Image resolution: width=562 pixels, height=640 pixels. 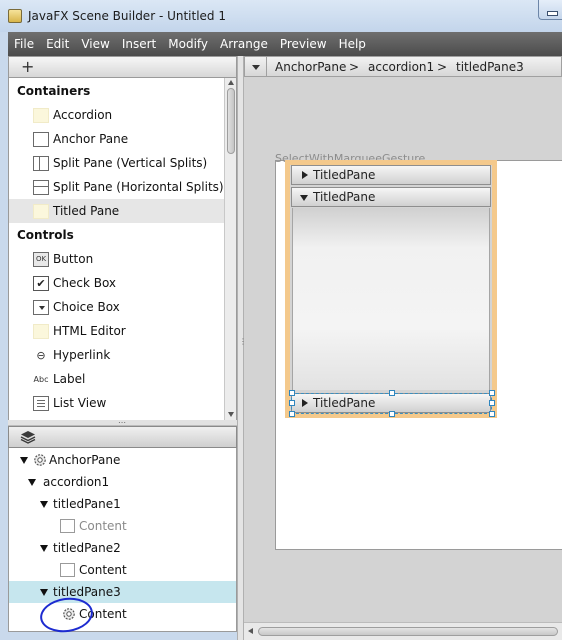 What do you see at coordinates (40, 460) in the screenshot?
I see `gear-icon` at bounding box center [40, 460].